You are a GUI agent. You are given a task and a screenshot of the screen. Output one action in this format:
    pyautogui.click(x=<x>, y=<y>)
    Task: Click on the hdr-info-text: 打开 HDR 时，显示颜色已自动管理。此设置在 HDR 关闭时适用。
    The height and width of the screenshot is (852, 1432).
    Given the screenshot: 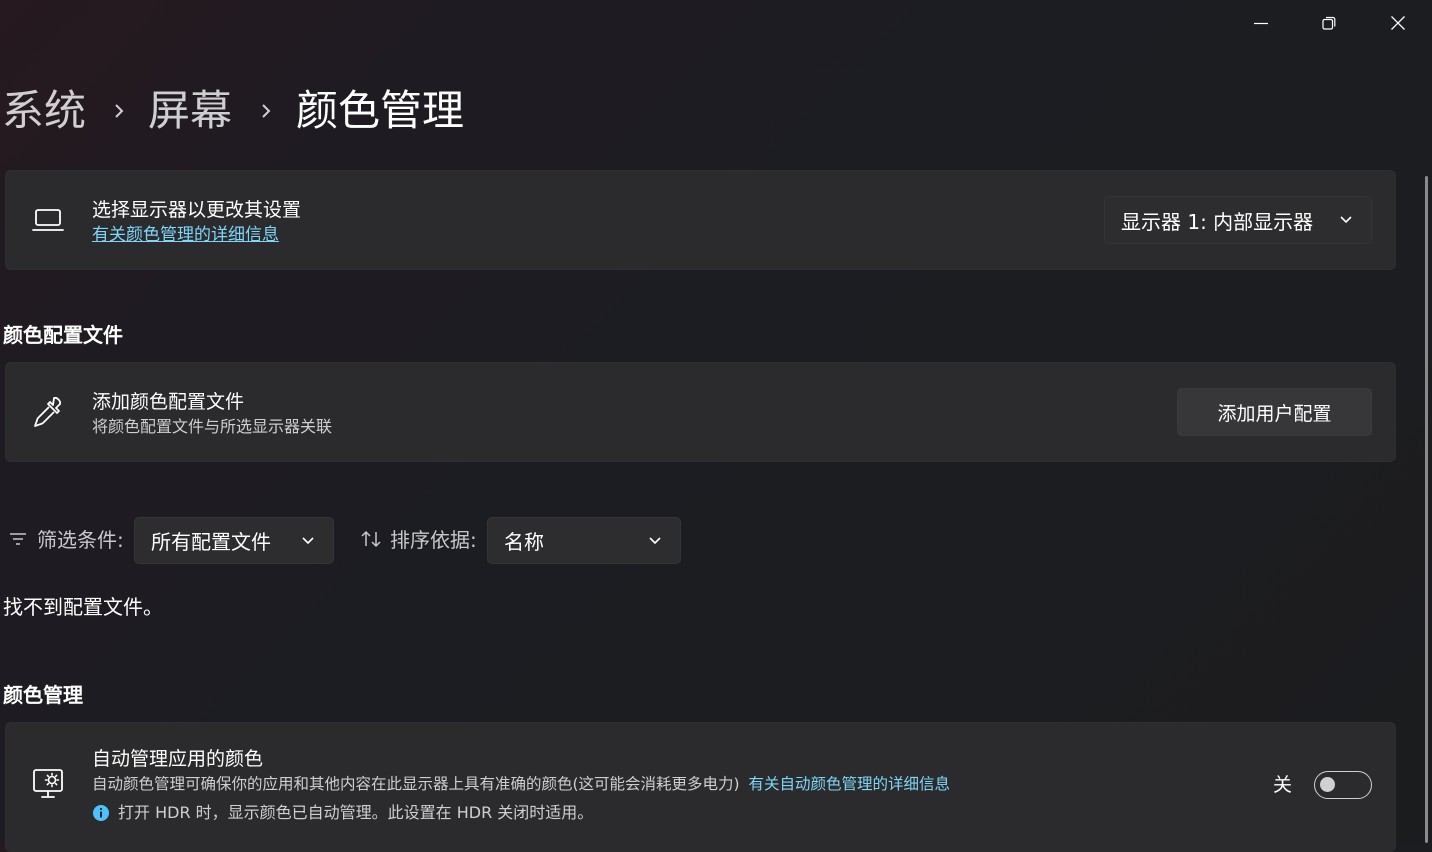 What is the action you would take?
    pyautogui.click(x=356, y=812)
    